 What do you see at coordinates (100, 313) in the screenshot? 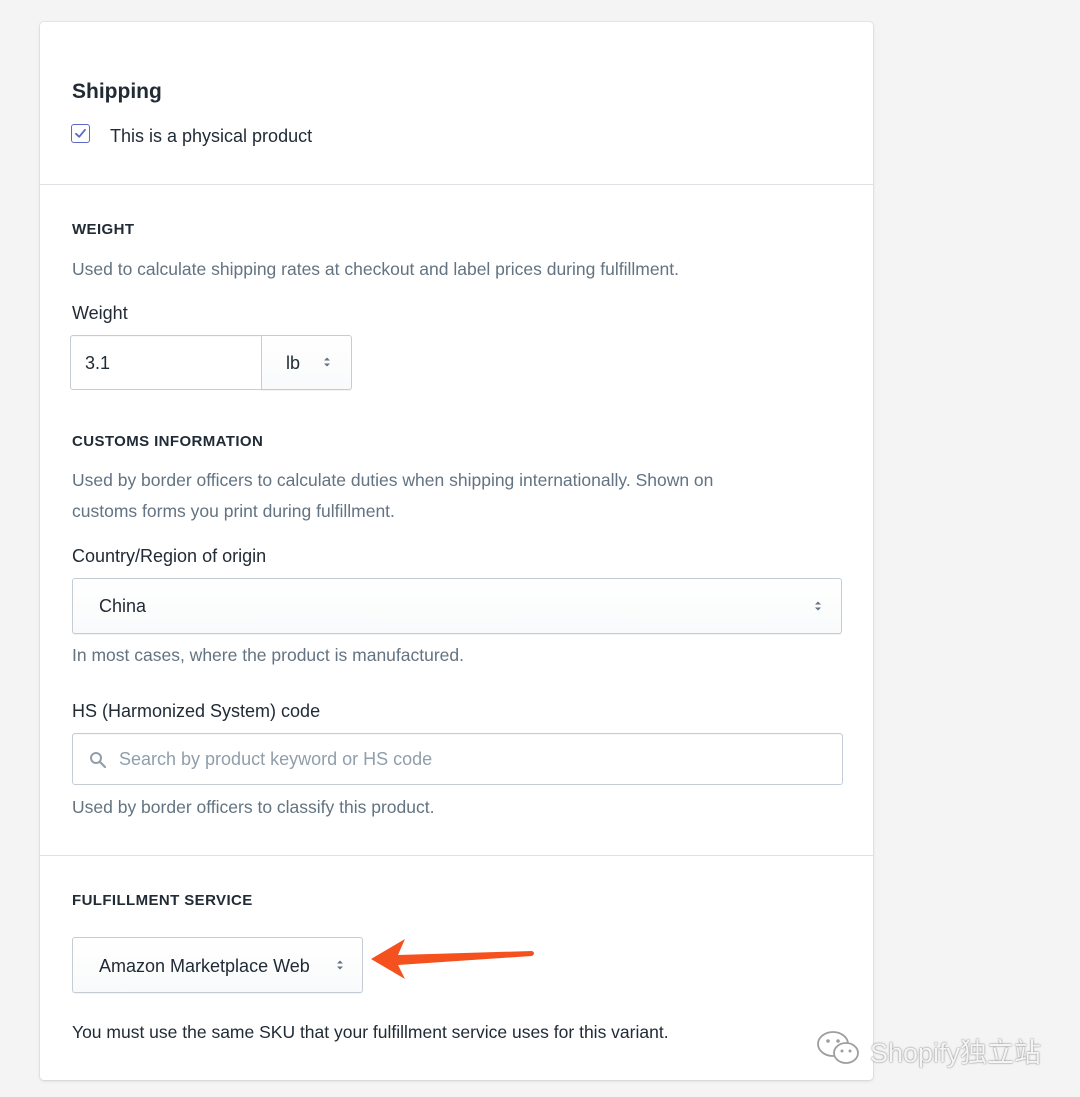
I see `weight-label: Weight` at bounding box center [100, 313].